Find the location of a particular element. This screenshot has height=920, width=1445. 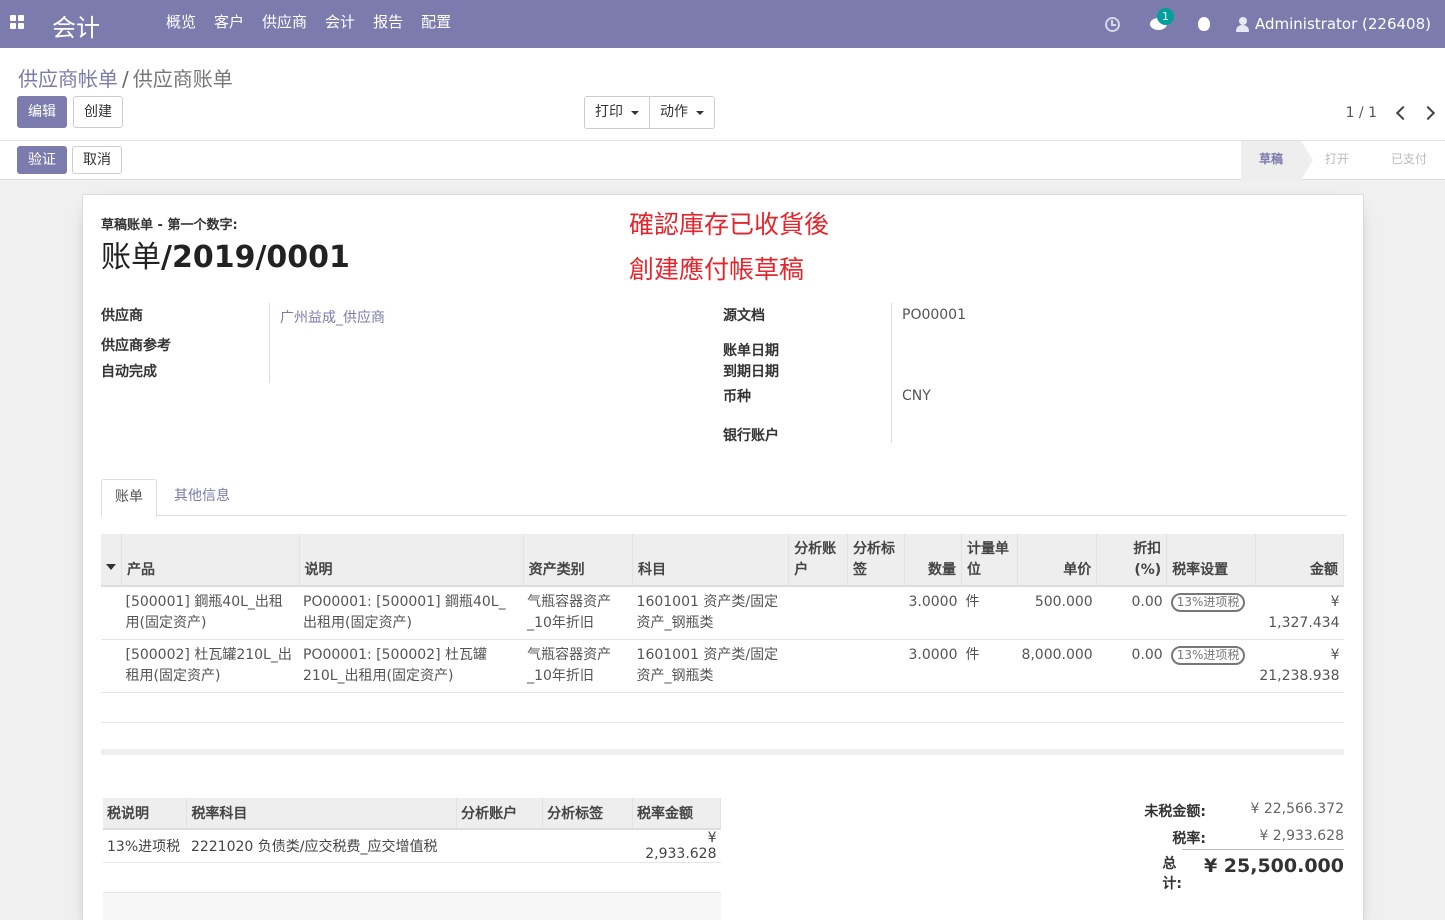

tax-col-analytic-account: 分析账户 is located at coordinates (500, 814).